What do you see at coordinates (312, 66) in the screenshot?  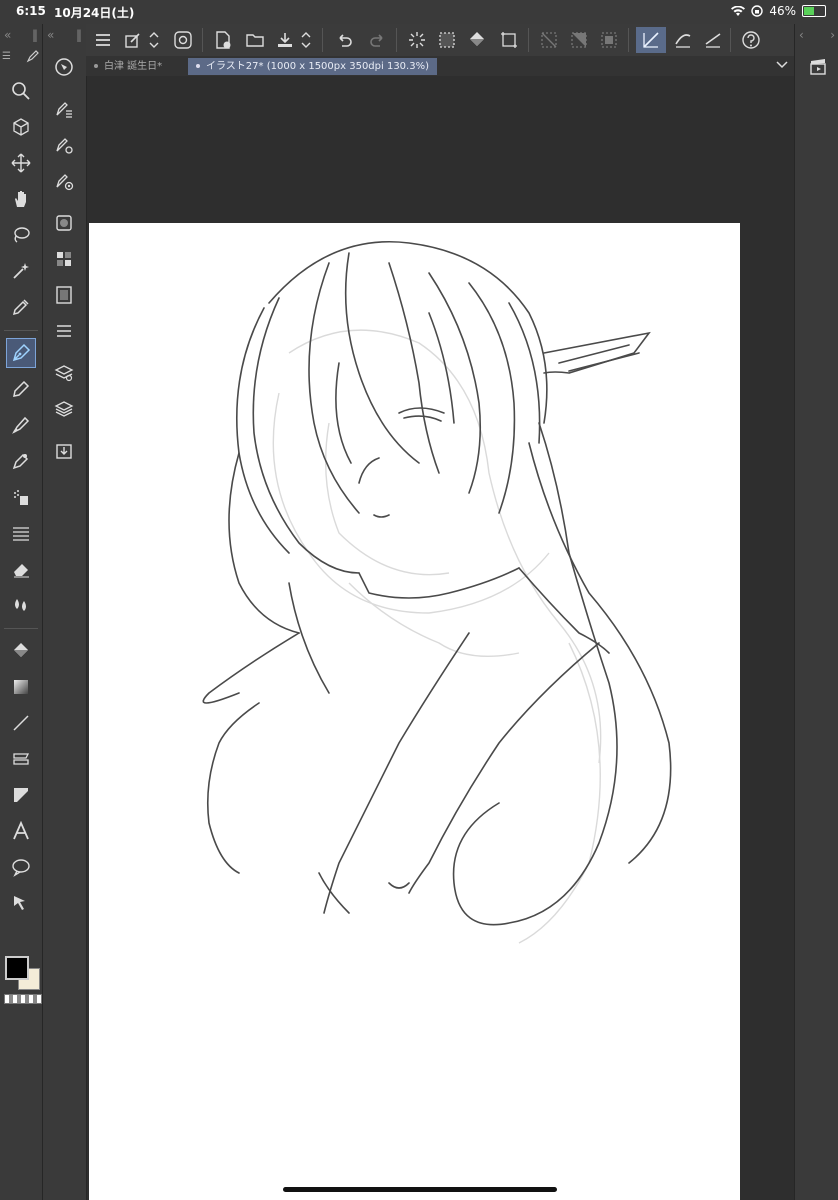 I see `tab-document-2: イラスト27* (1000 x 1500px 350dpi 130.3%)` at bounding box center [312, 66].